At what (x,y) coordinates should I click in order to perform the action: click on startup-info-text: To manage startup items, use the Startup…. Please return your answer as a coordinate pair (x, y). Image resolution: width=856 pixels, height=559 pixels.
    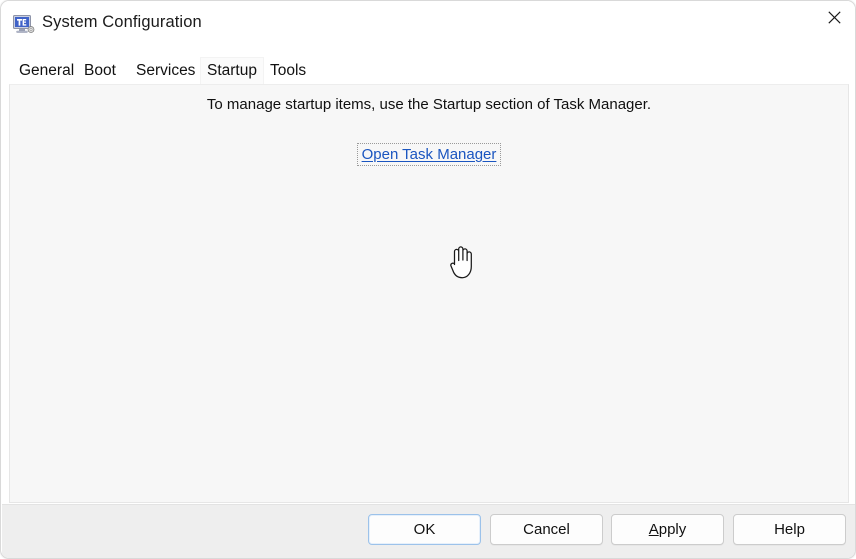
    Looking at the image, I should click on (429, 104).